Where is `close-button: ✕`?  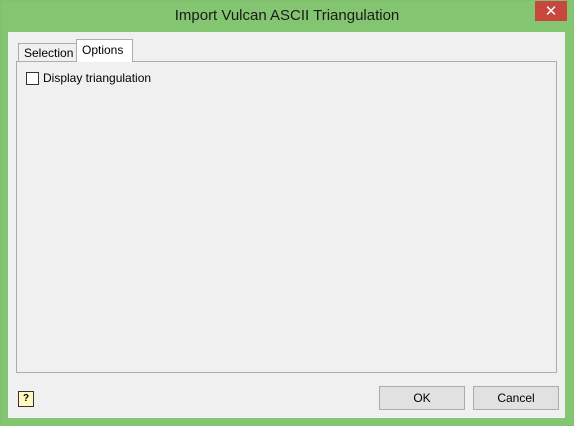
close-button: ✕ is located at coordinates (551, 11).